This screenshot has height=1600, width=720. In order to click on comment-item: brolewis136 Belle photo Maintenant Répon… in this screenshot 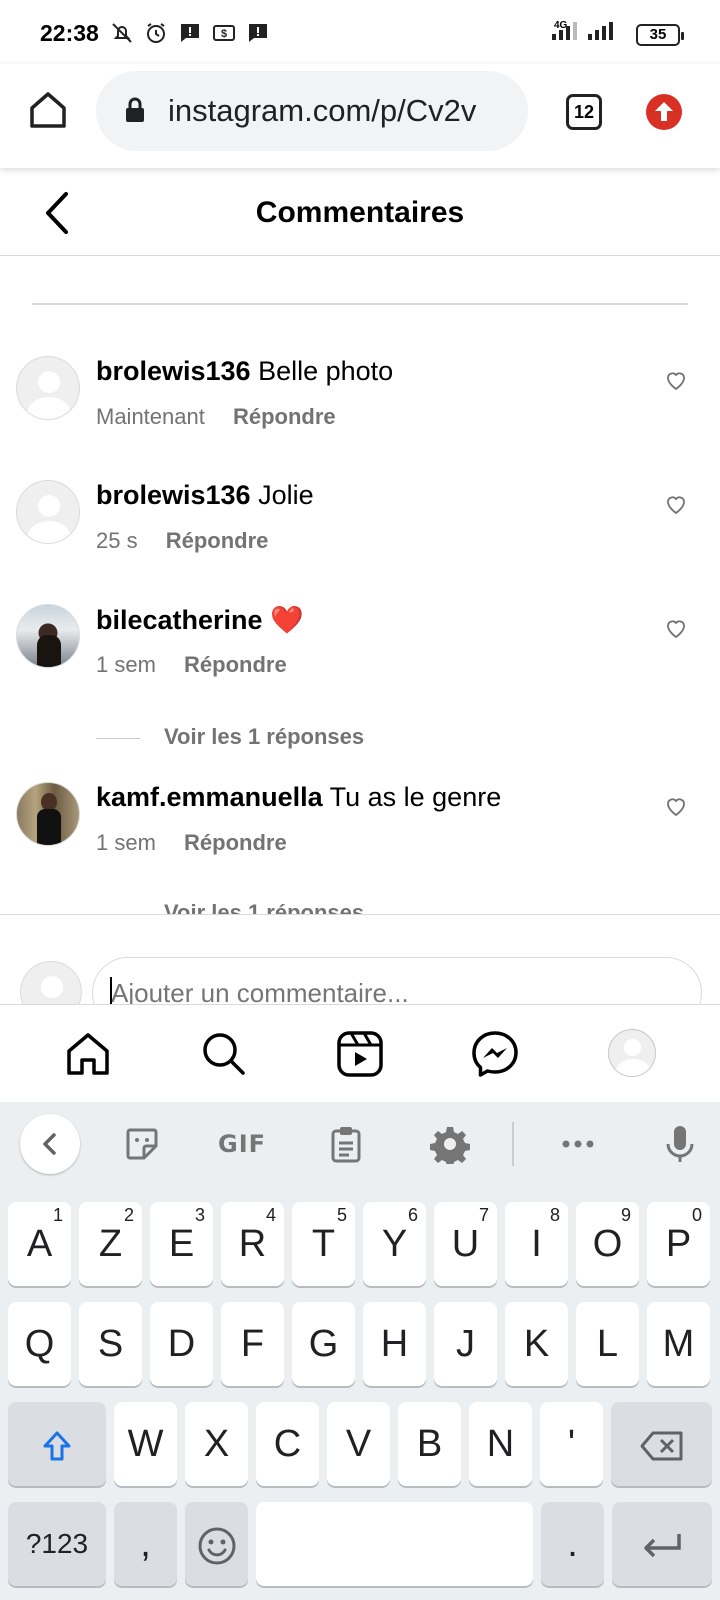, I will do `click(360, 367)`.